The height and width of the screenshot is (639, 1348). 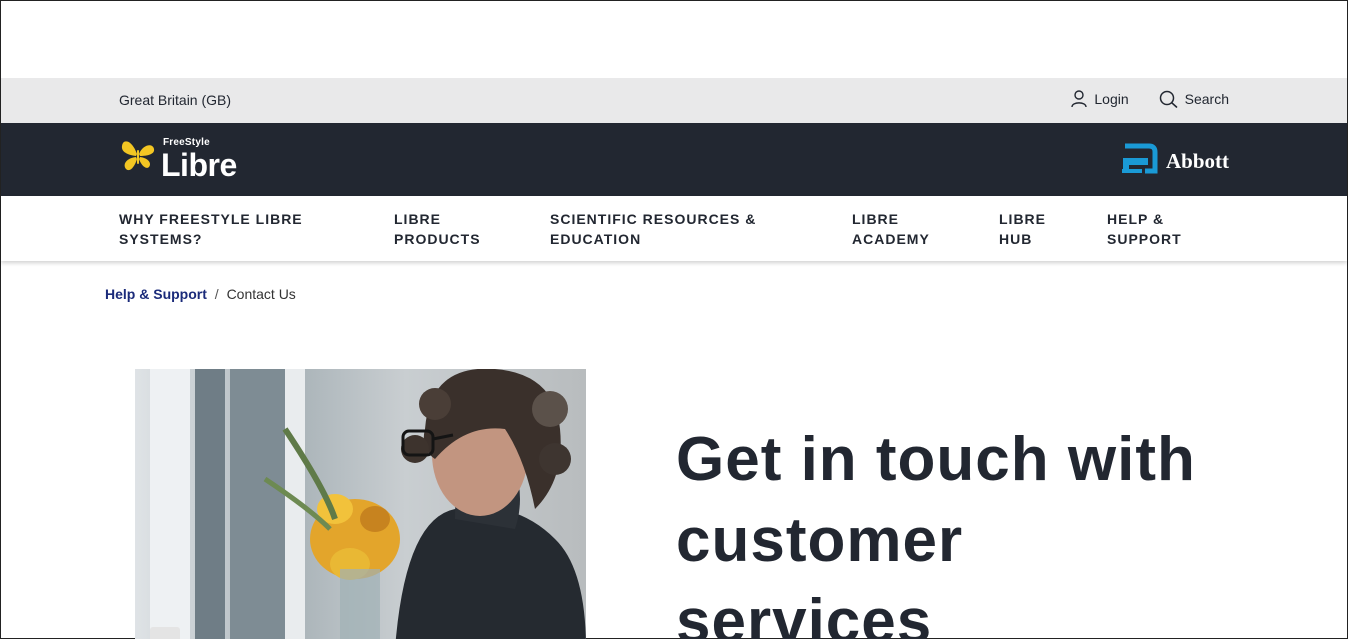 I want to click on top-blank-area, so click(x=674, y=39).